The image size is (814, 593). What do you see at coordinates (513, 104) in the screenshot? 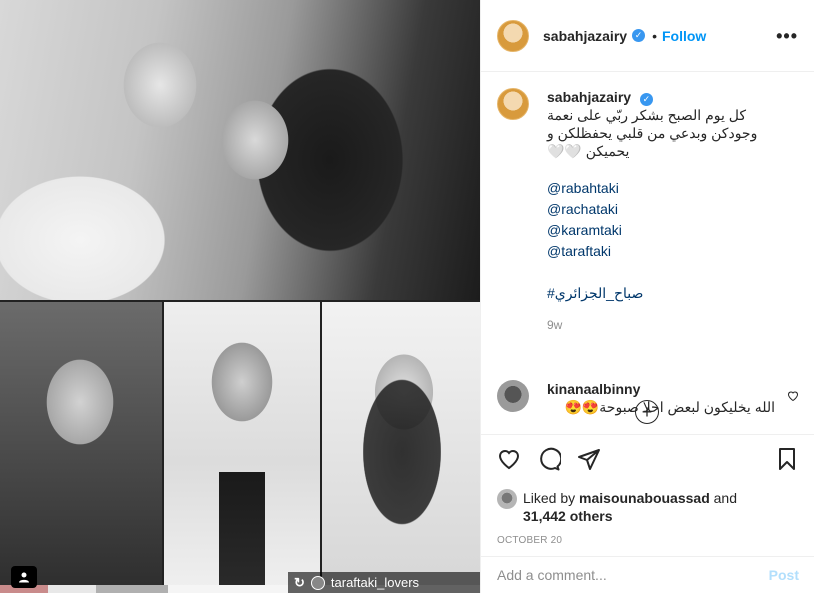
I see `caption-avatar` at bounding box center [513, 104].